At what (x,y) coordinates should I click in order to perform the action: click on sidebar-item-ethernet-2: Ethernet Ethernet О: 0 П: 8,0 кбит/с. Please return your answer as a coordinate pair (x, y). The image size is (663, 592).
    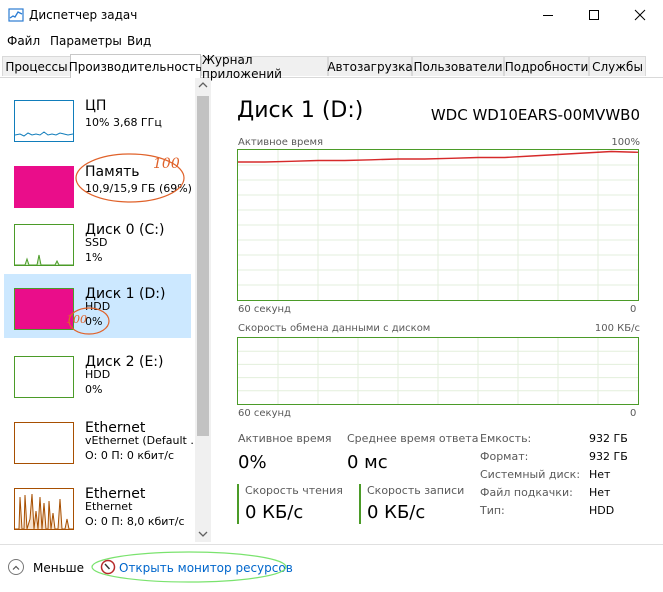
    Looking at the image, I should click on (97, 506).